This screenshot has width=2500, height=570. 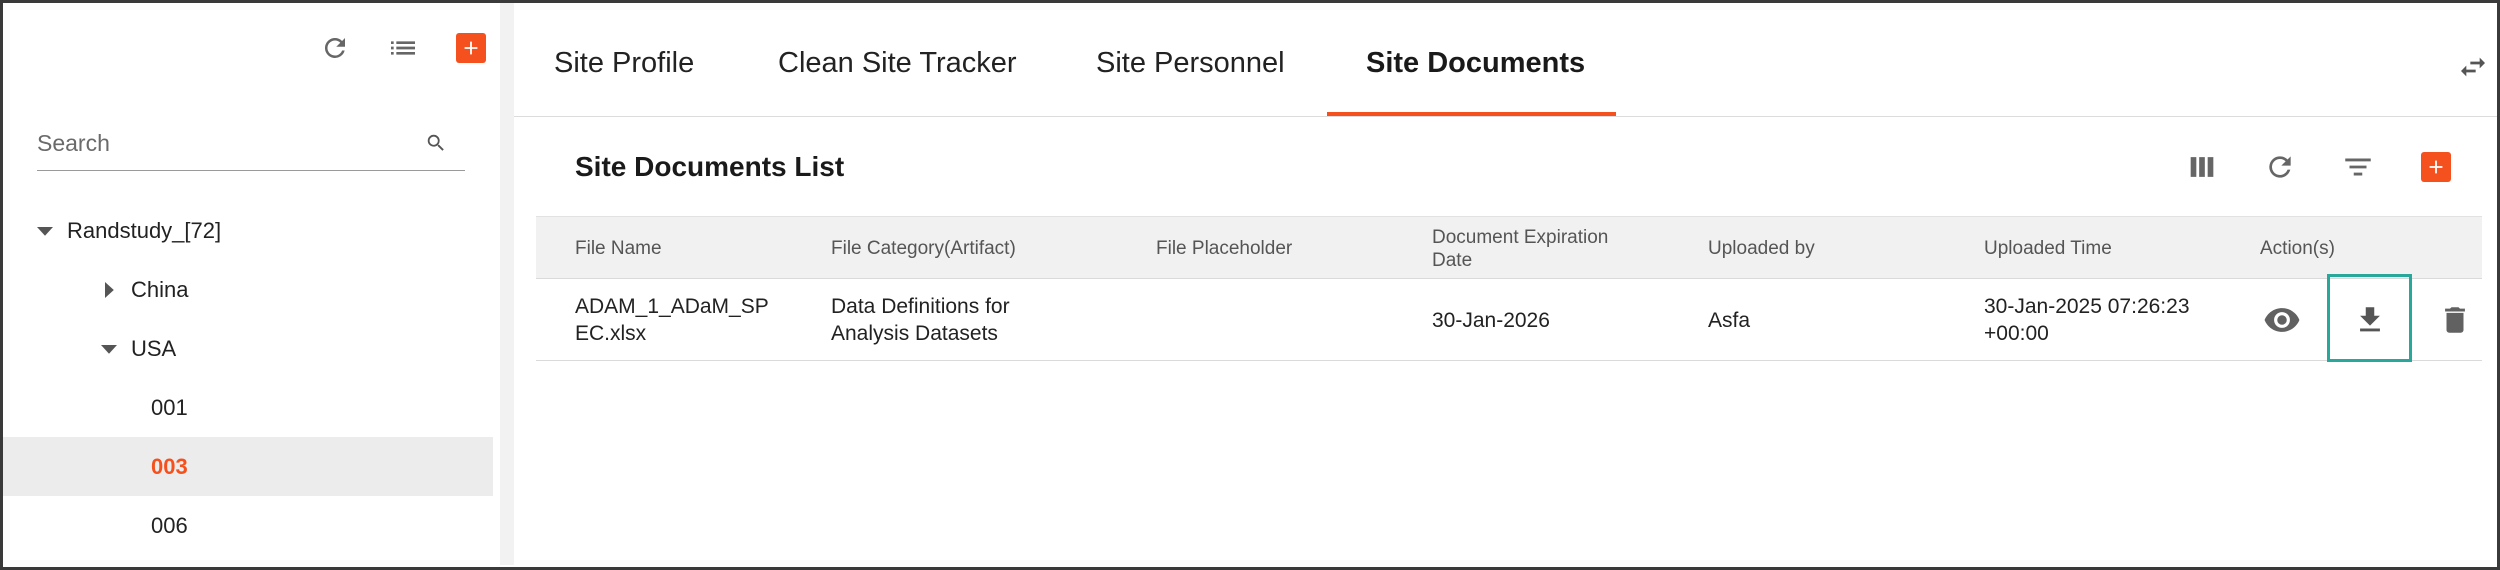 I want to click on sidebar-toolbar, so click(x=403, y=48).